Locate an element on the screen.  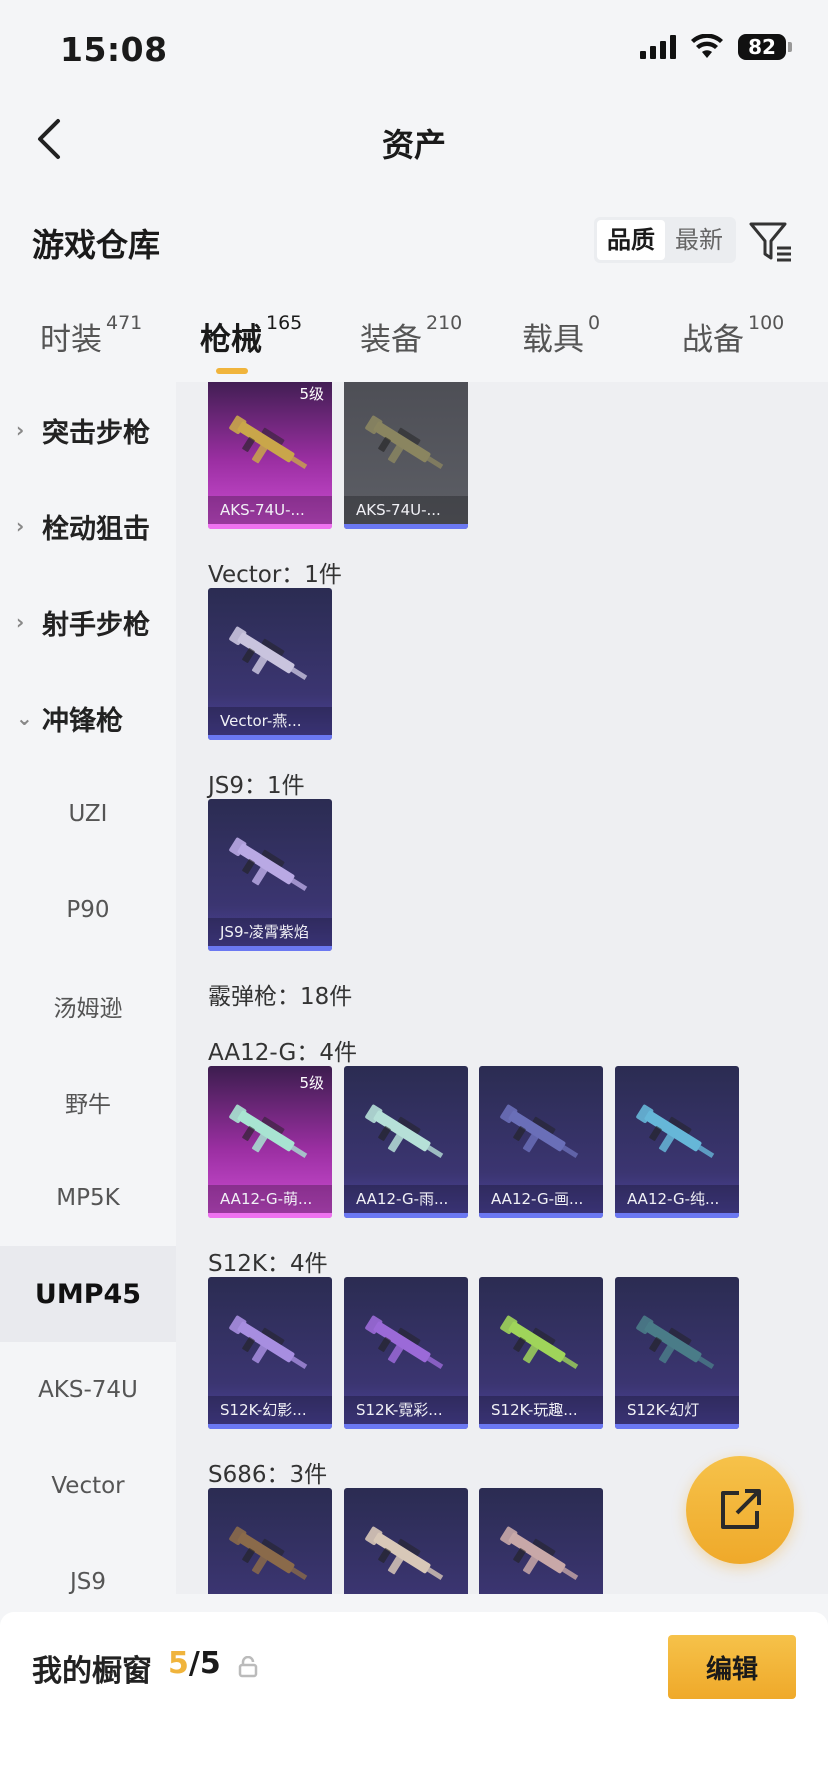
weapon-card: AKS-74U-... 5级 is located at coordinates (270, 455).